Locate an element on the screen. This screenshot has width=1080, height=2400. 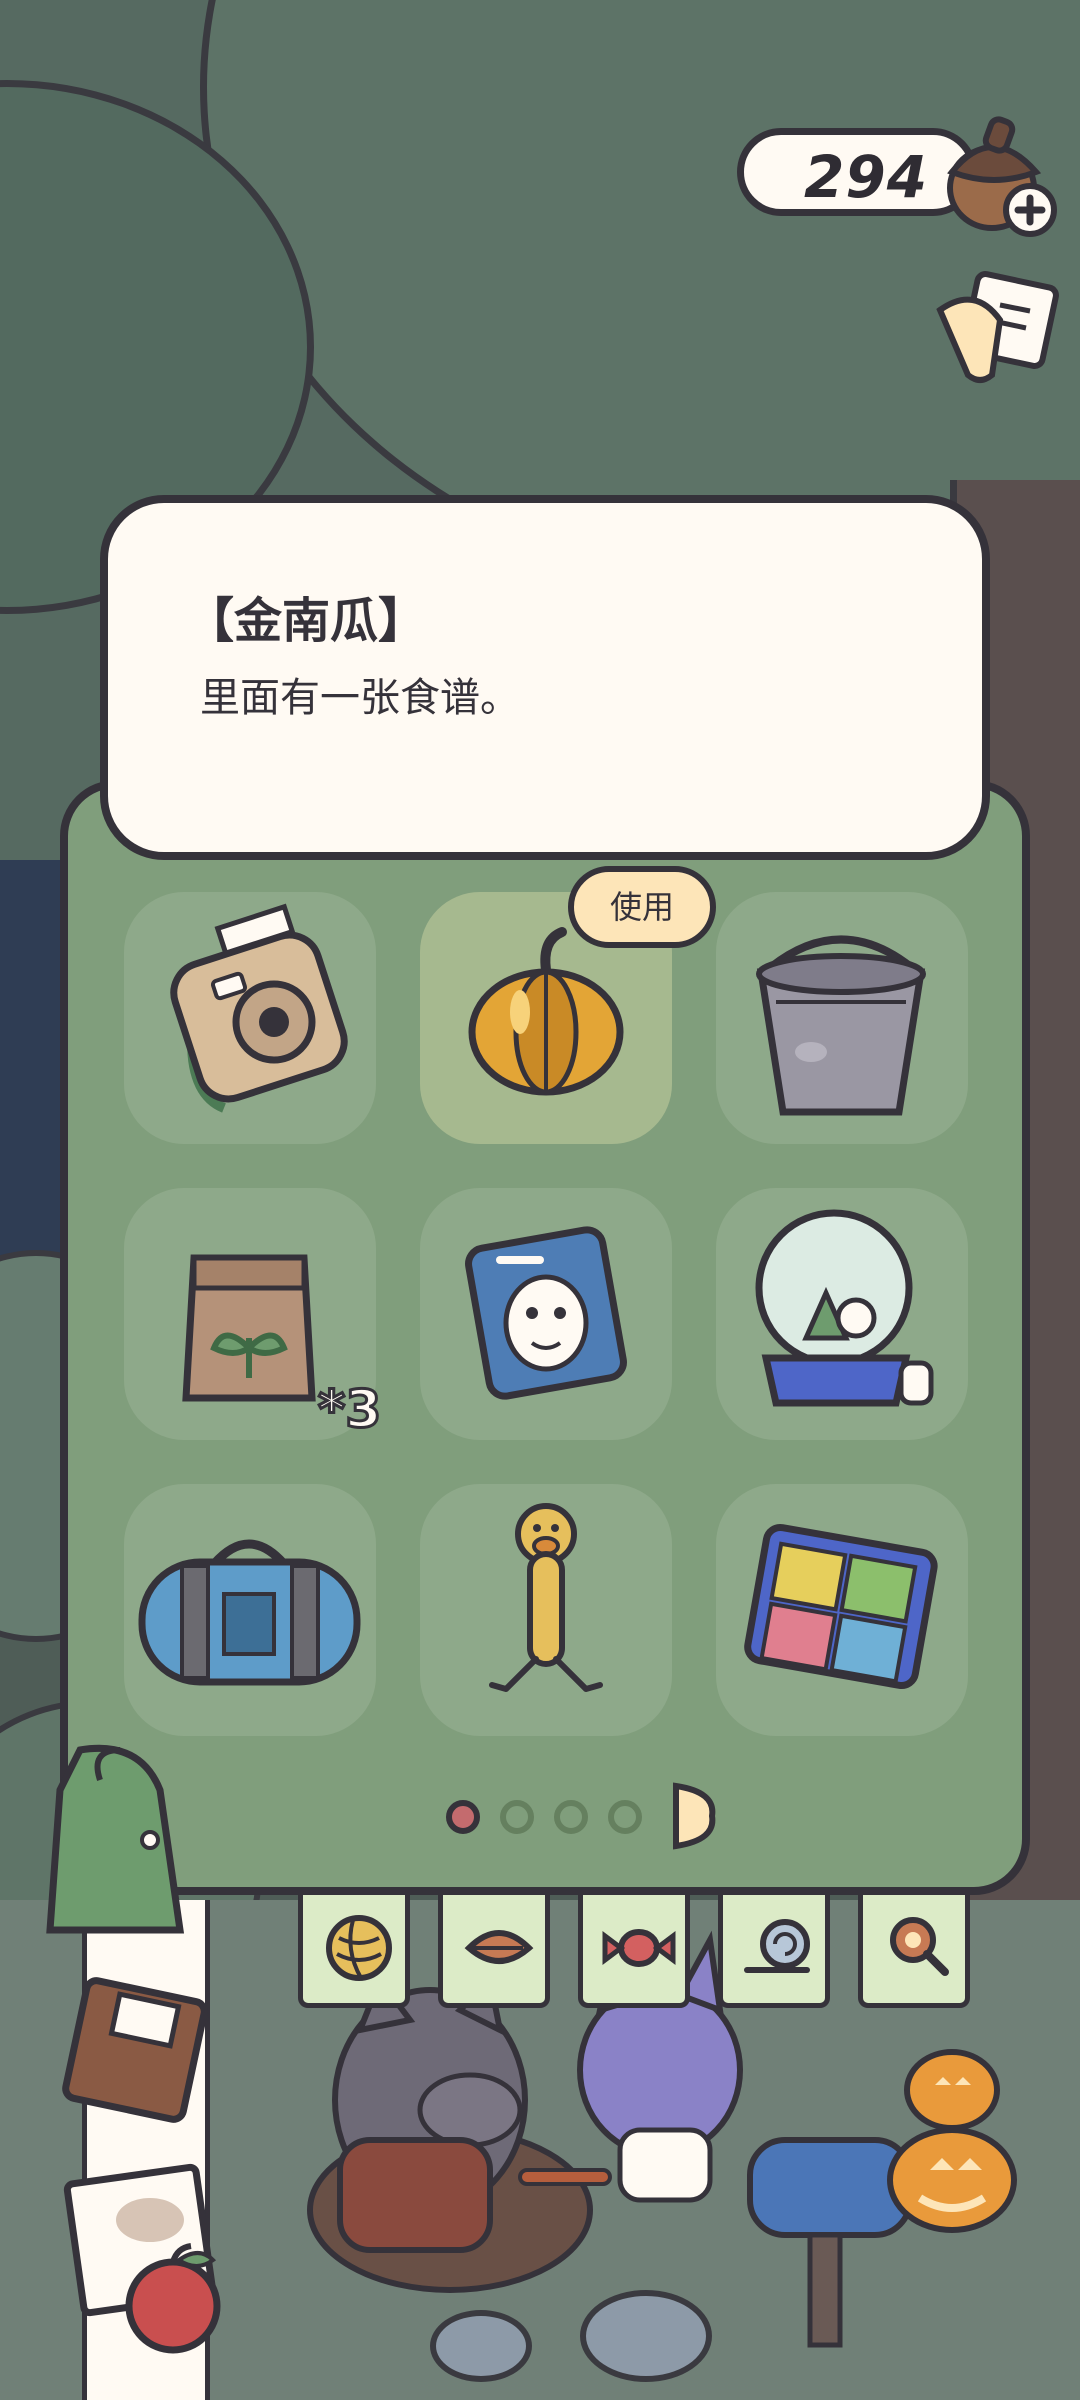
inventory-slot-bucket is located at coordinates (842, 1018).